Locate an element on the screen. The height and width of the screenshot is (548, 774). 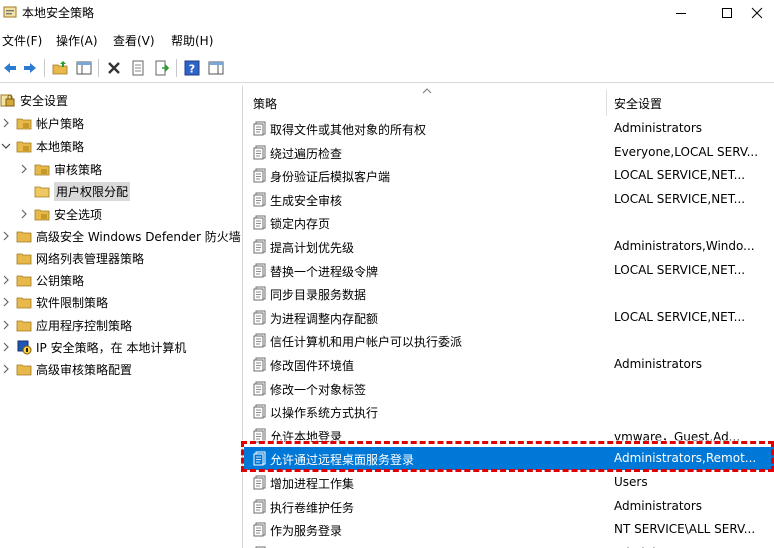
forward-button is located at coordinates (30, 68).